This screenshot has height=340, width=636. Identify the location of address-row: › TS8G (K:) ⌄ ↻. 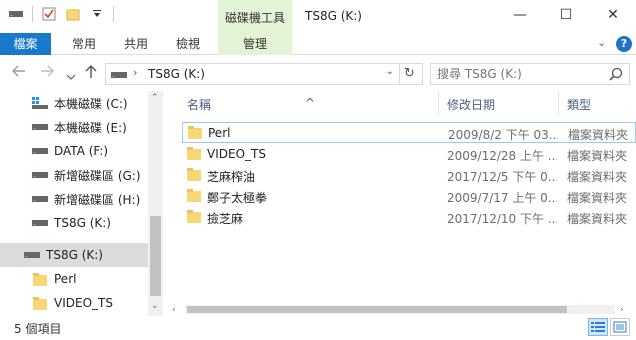
(318, 74).